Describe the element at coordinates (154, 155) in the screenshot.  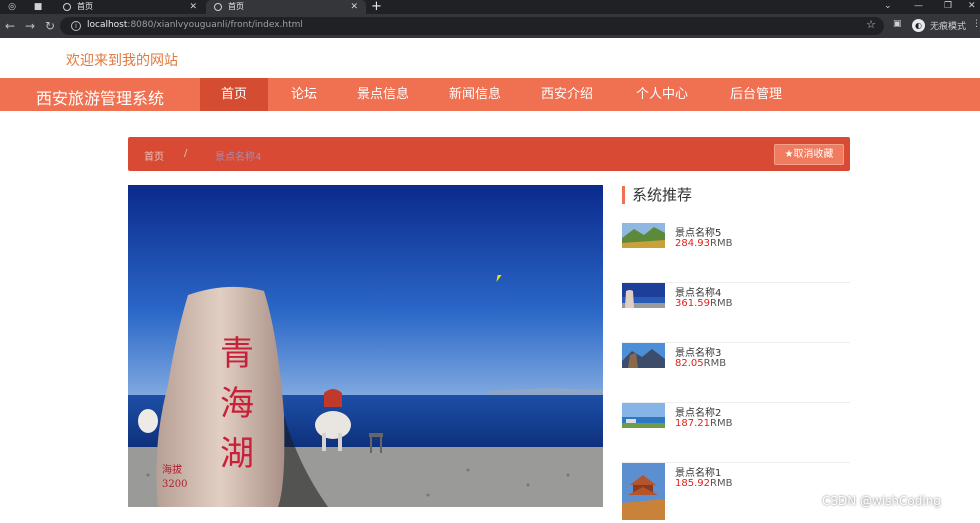
I see `breadcrumb-home: 首页` at that location.